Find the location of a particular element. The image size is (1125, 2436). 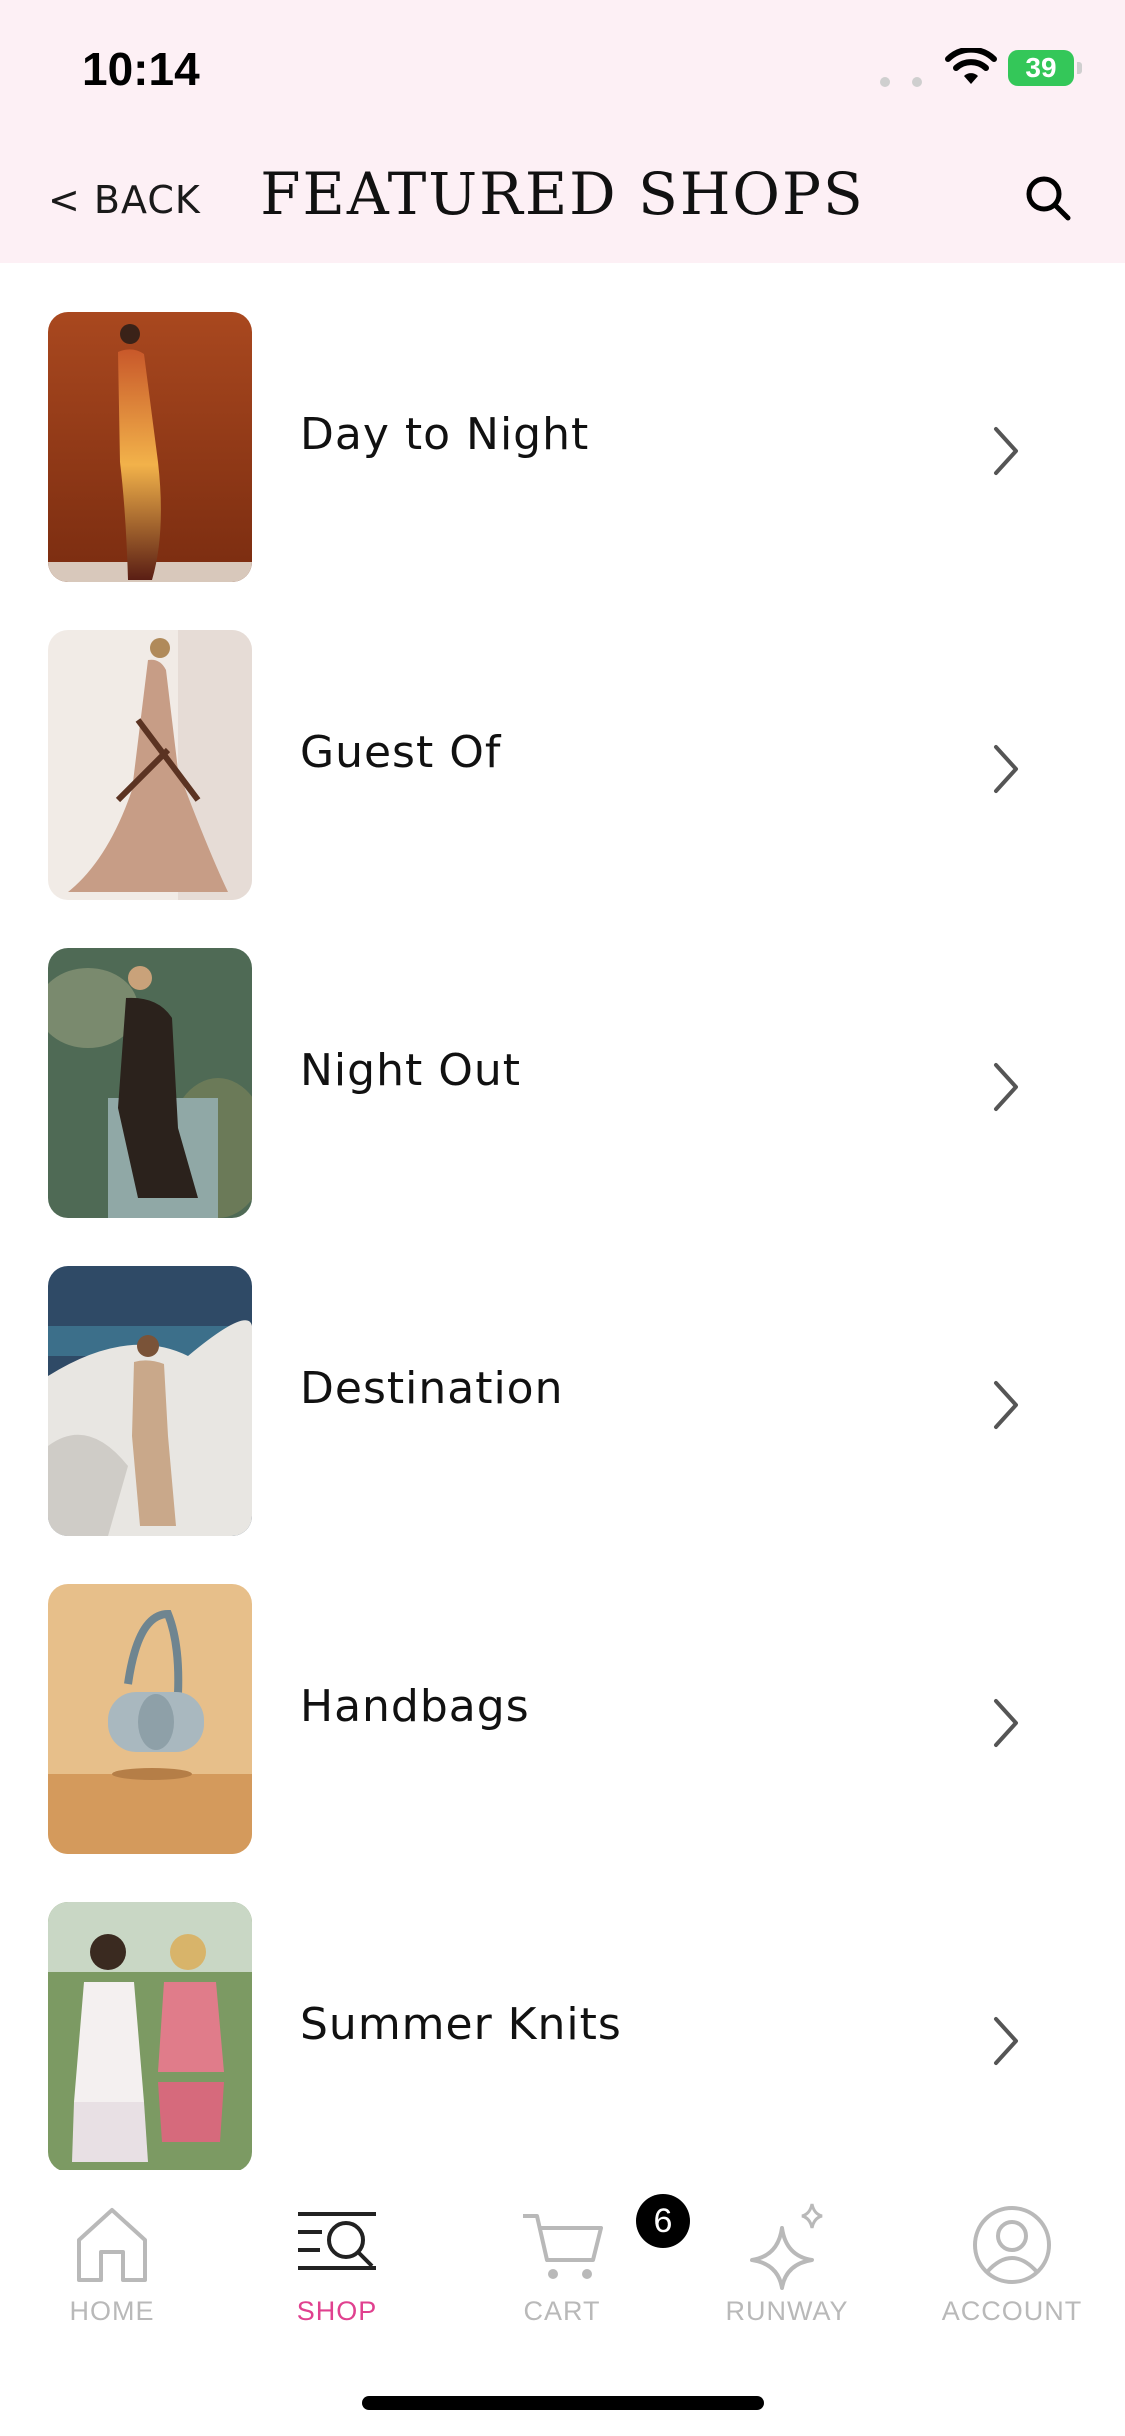

shop-label: Night Out is located at coordinates (410, 1070).